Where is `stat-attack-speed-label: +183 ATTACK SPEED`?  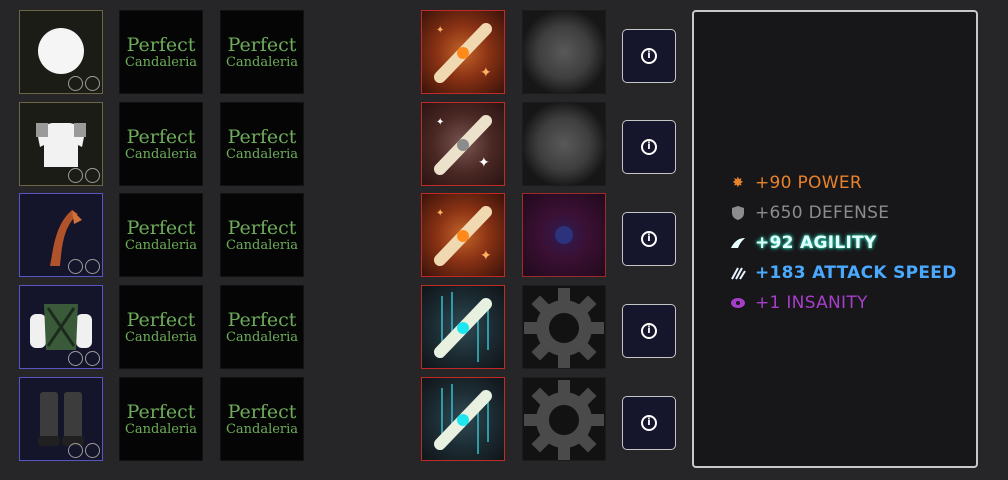
stat-attack-speed-label: +183 ATTACK SPEED is located at coordinates (856, 273).